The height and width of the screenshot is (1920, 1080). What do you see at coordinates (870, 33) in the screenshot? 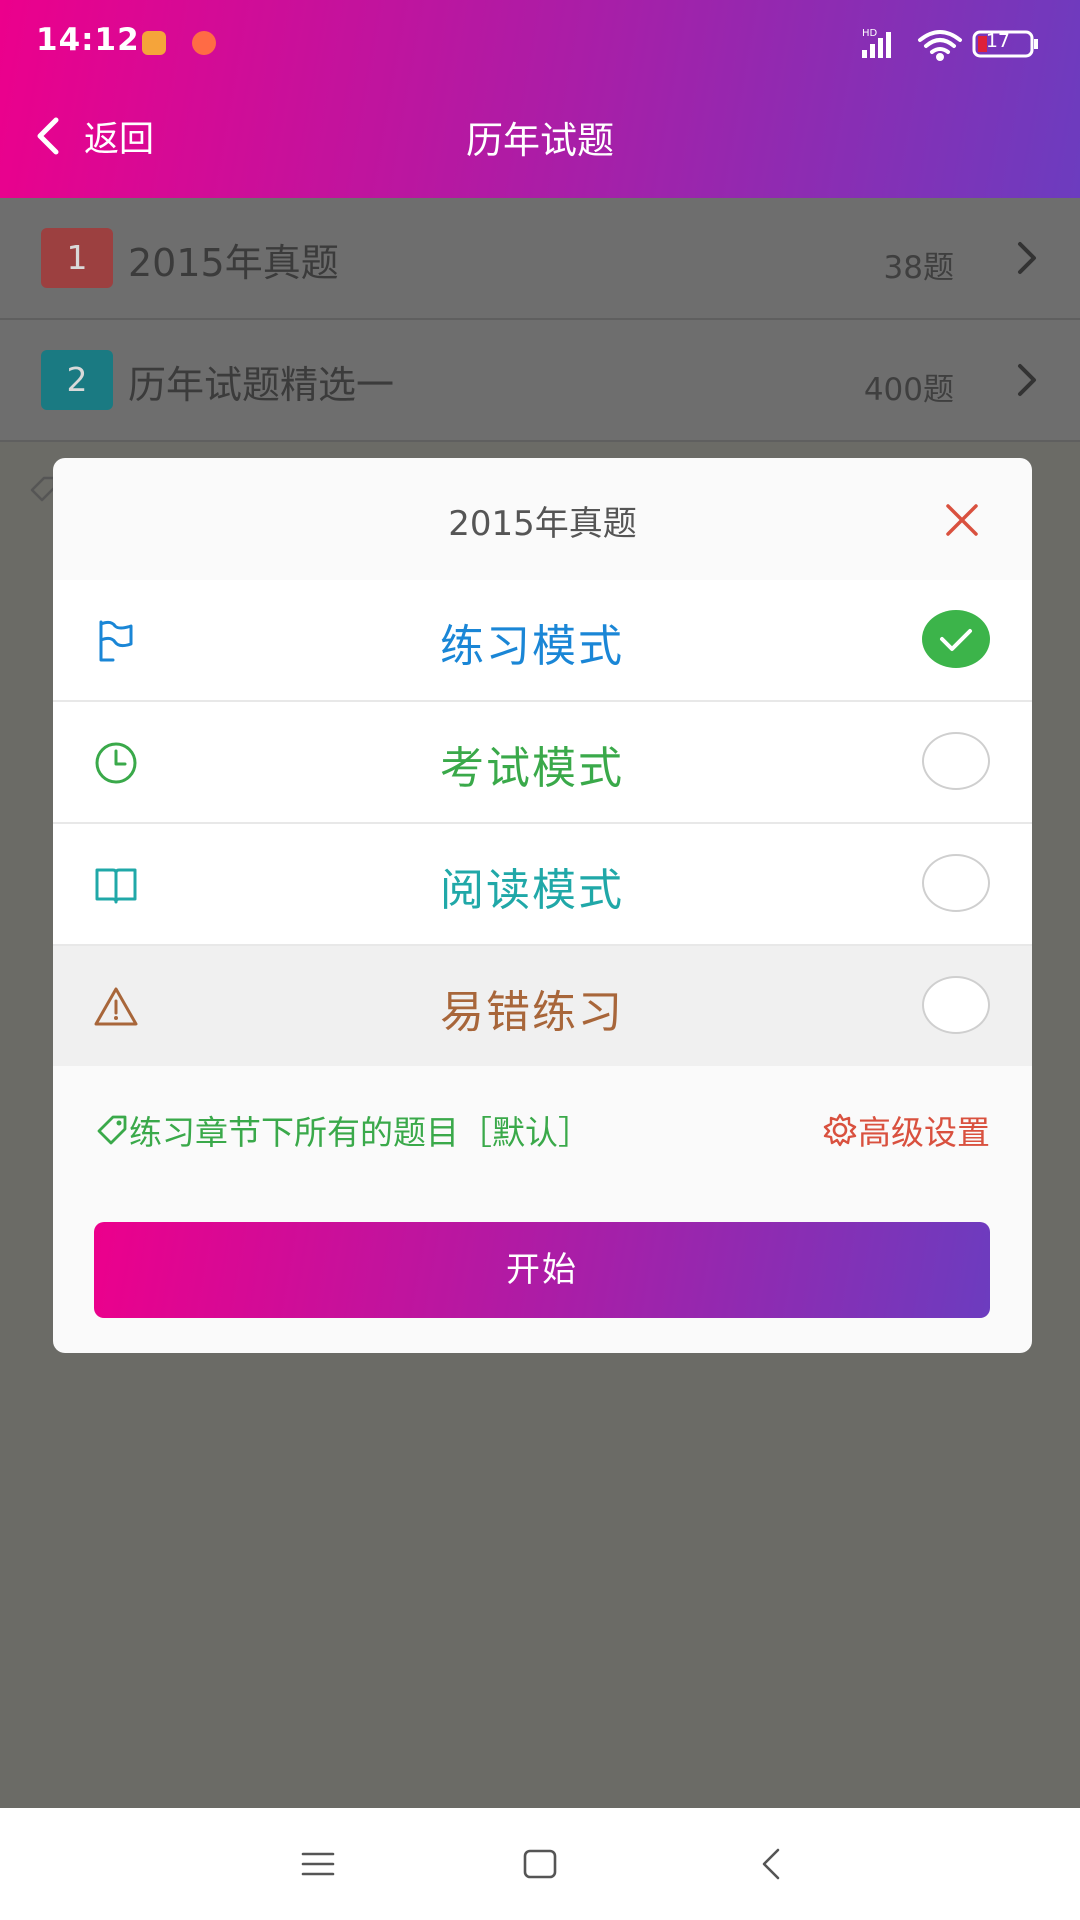
I see `svg-text: HD` at bounding box center [870, 33].